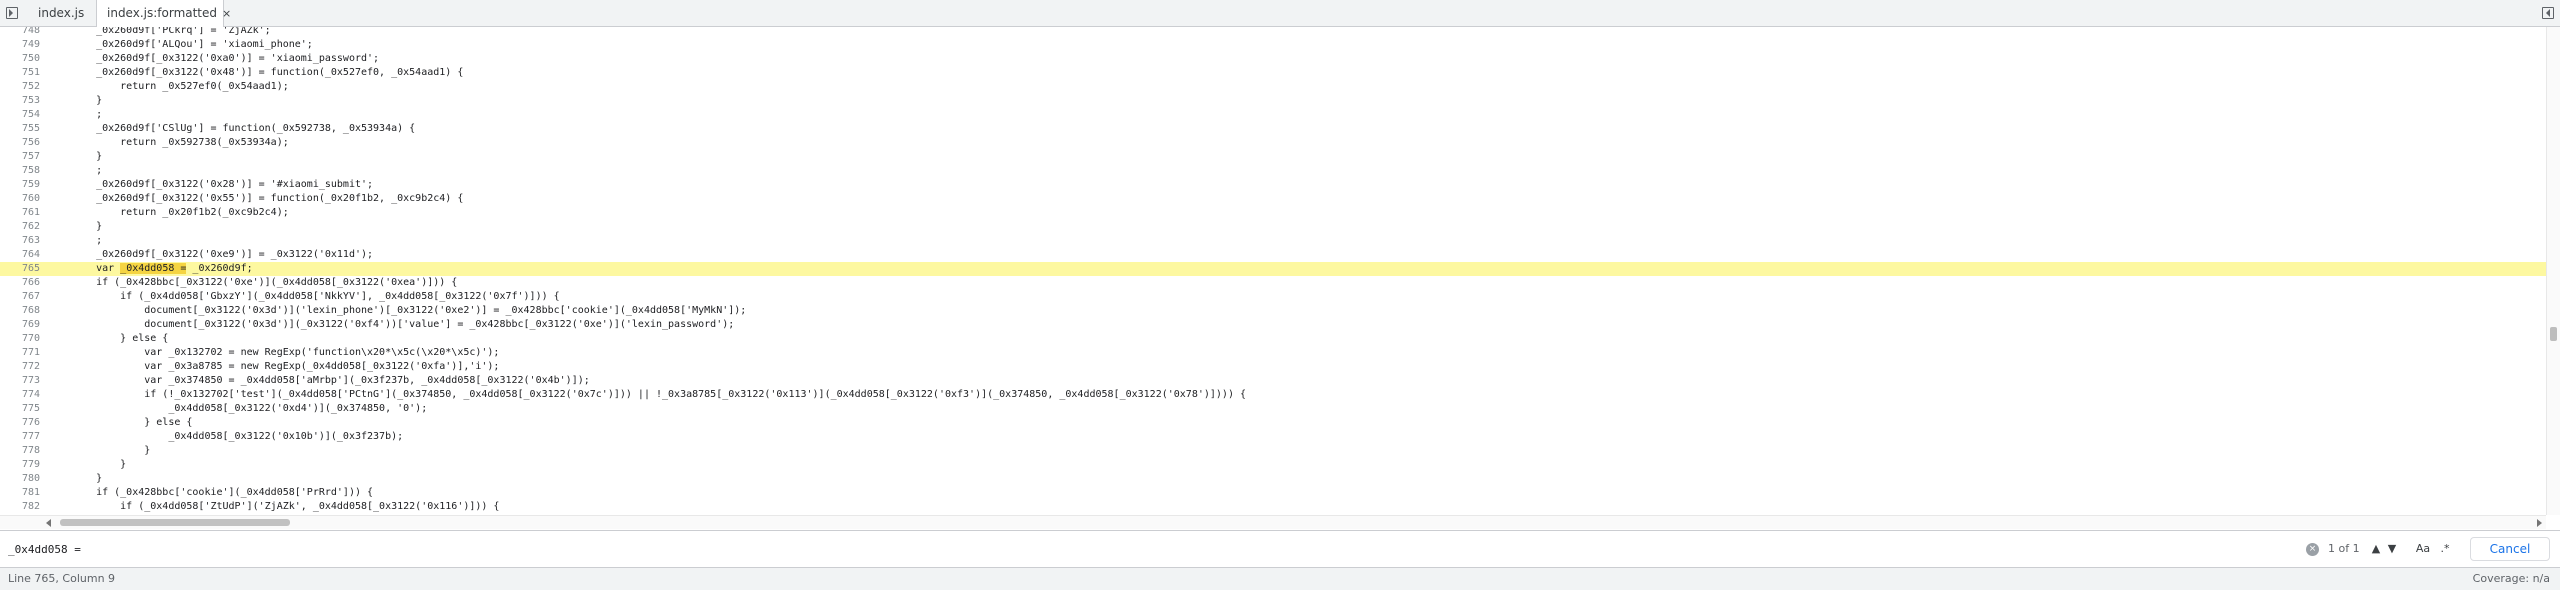 The height and width of the screenshot is (590, 2560). I want to click on line-number: 764, so click(20, 255).